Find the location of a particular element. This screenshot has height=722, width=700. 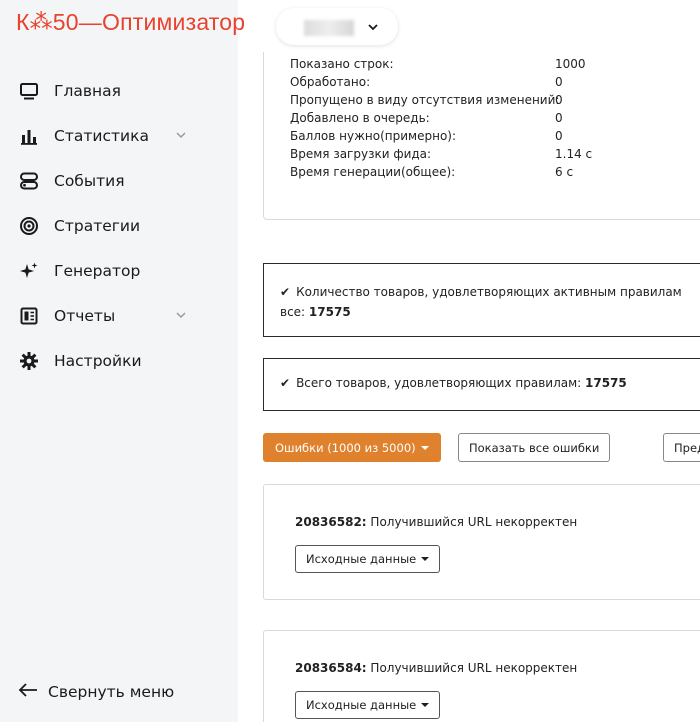

show-all-errors-label: Показать все ошибки is located at coordinates (534, 447).